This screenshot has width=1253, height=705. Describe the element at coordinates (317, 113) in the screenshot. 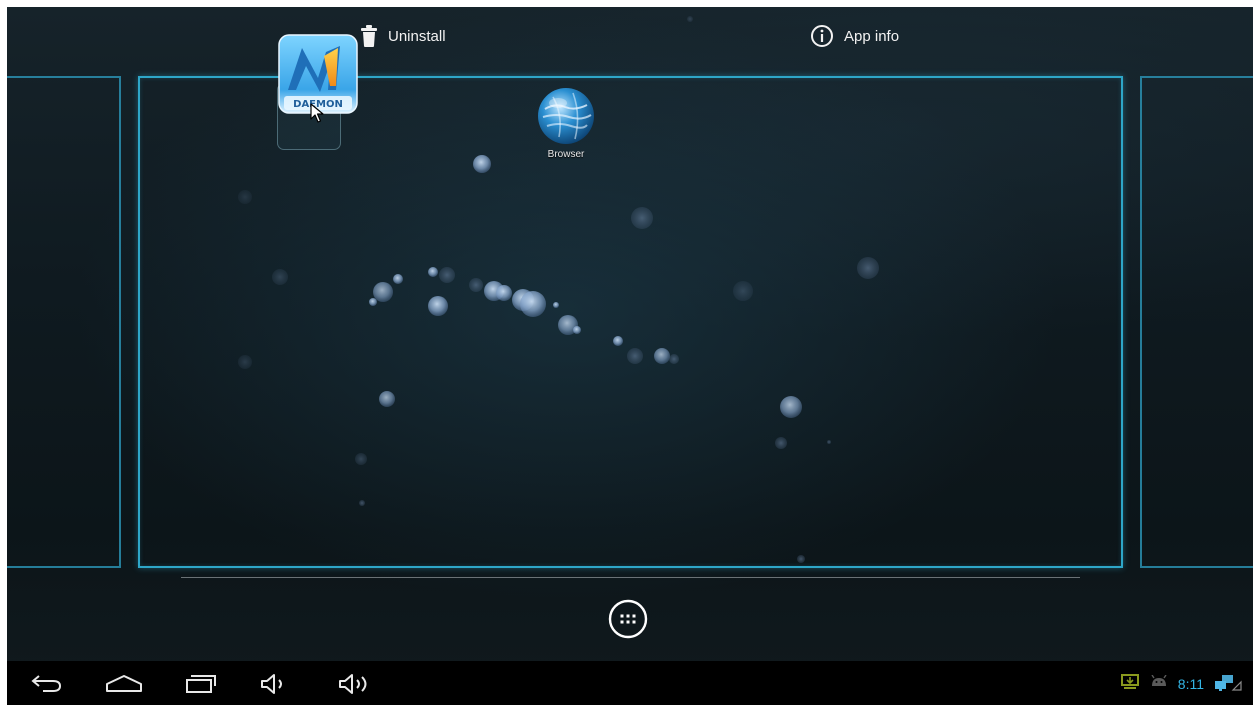

I see `mouse-cursor-icon` at that location.